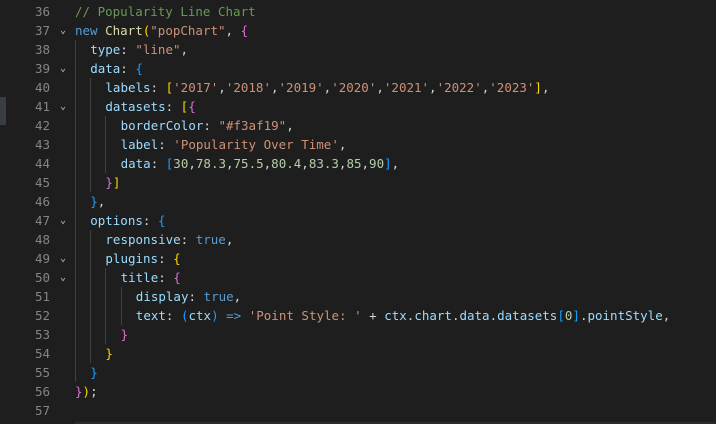 This screenshot has width=716, height=424. What do you see at coordinates (196, 87) in the screenshot?
I see `code-token: '2017'` at bounding box center [196, 87].